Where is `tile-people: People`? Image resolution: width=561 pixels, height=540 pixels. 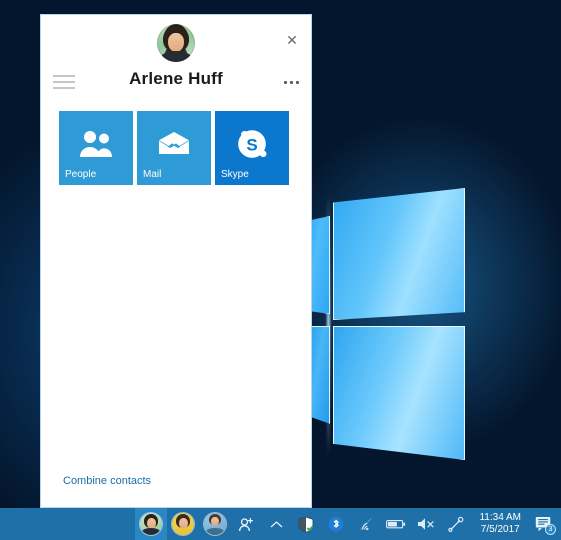 tile-people: People is located at coordinates (96, 148).